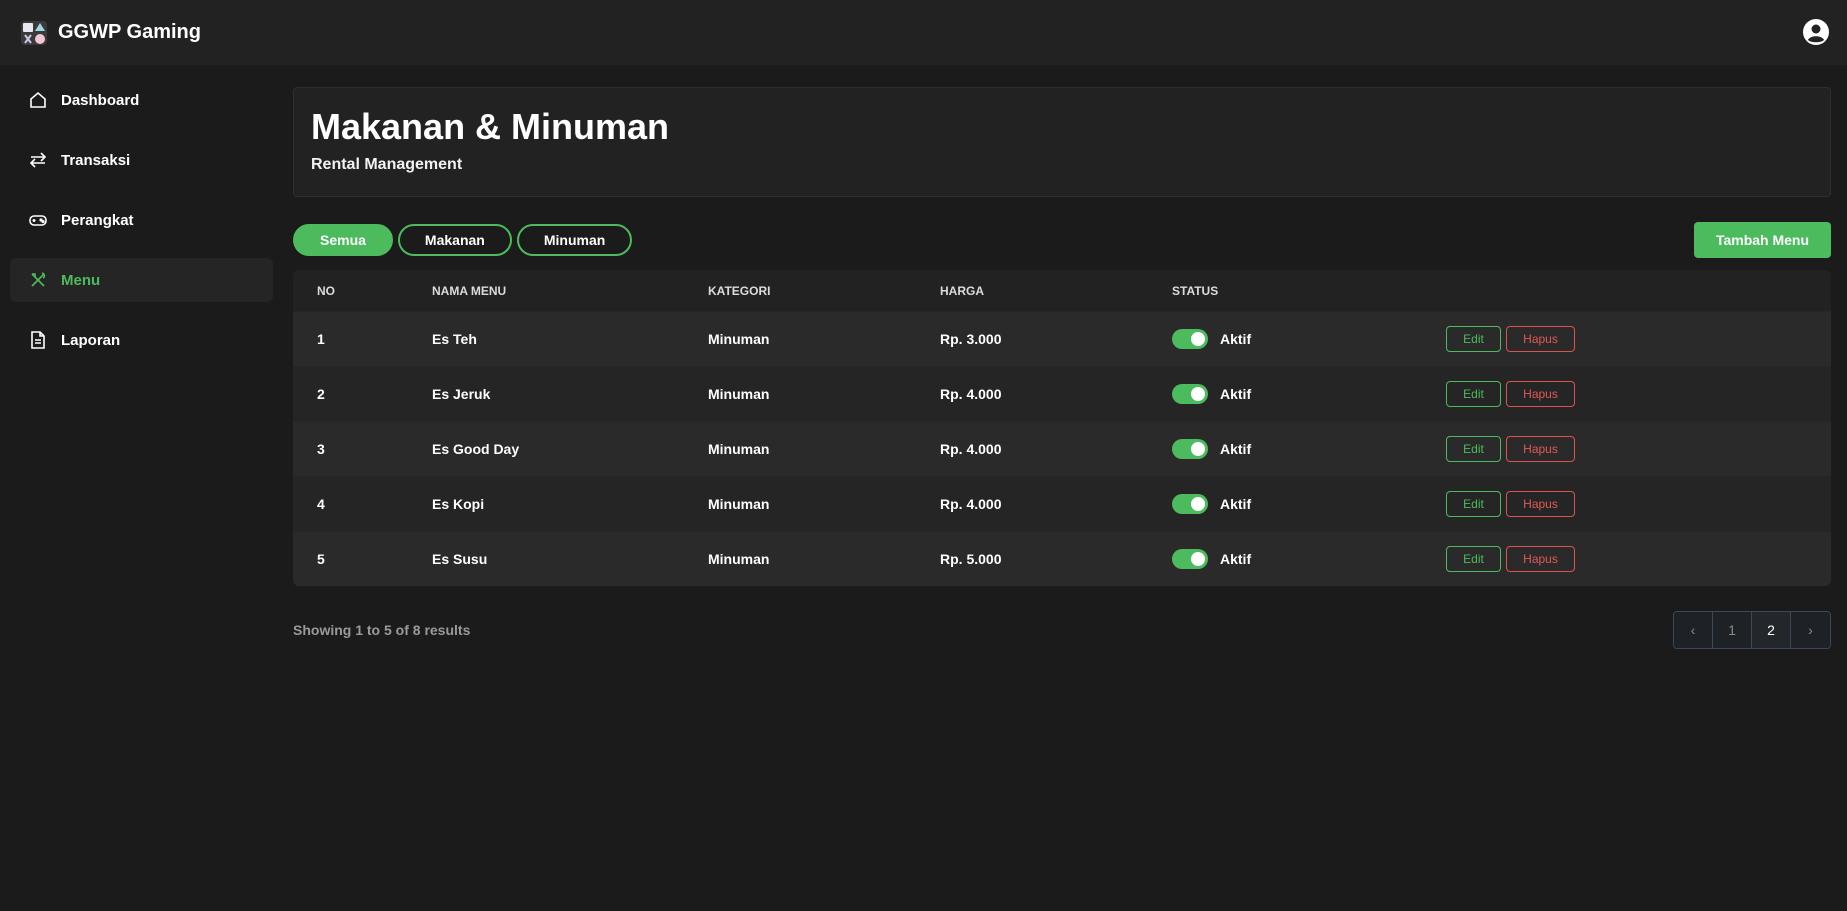 The height and width of the screenshot is (911, 1847). What do you see at coordinates (461, 394) in the screenshot?
I see `cell-name: Es Jeruk` at bounding box center [461, 394].